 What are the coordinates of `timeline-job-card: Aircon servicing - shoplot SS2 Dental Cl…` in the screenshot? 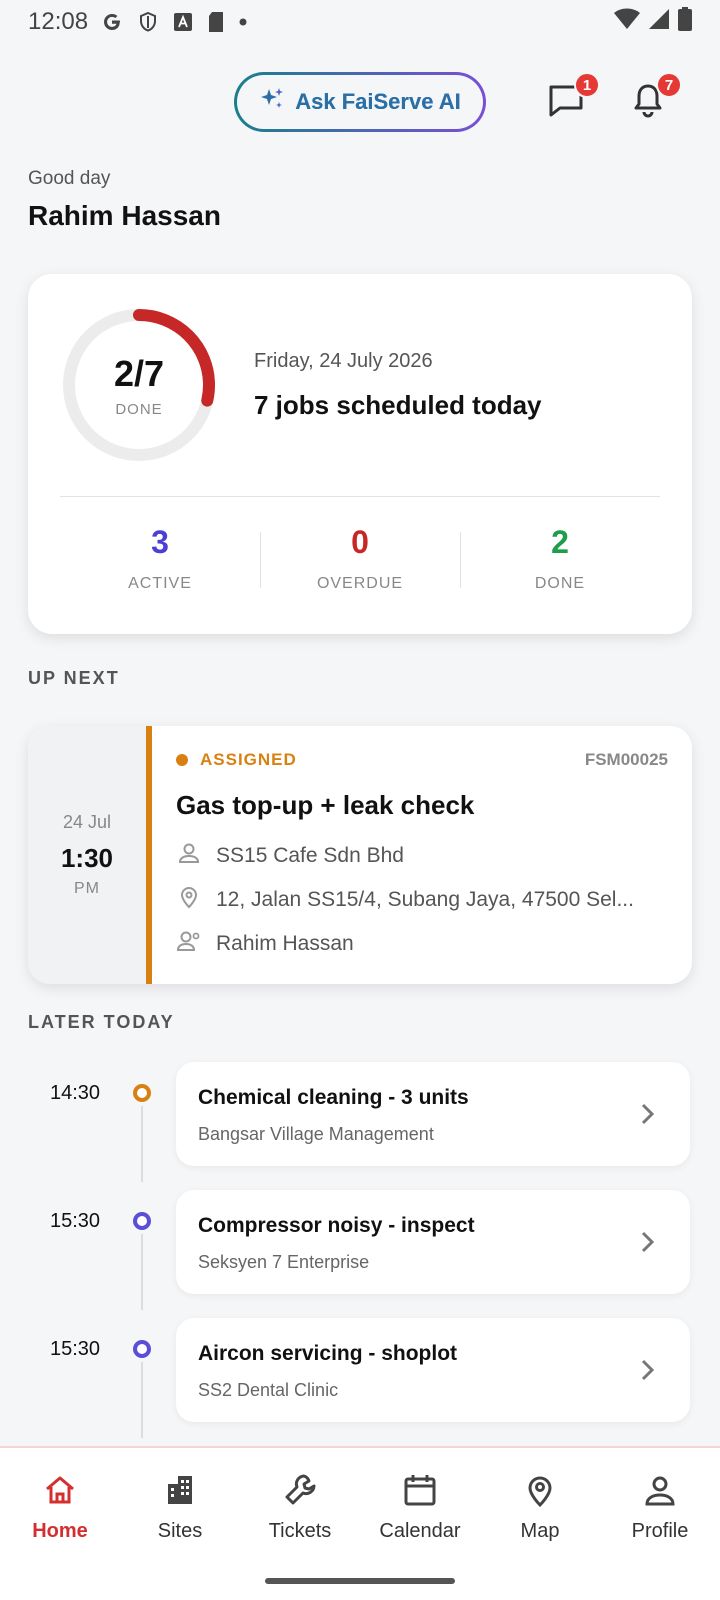 It's located at (433, 1370).